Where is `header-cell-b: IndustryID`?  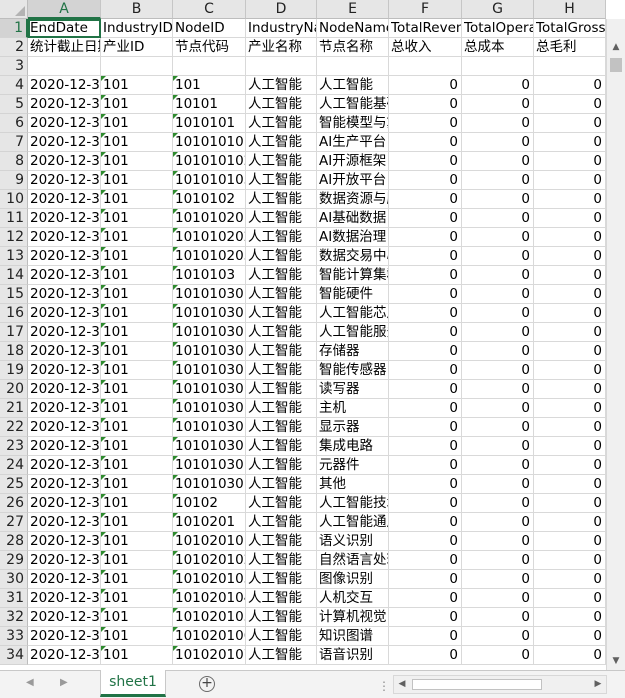 header-cell-b: IndustryID is located at coordinates (137, 28).